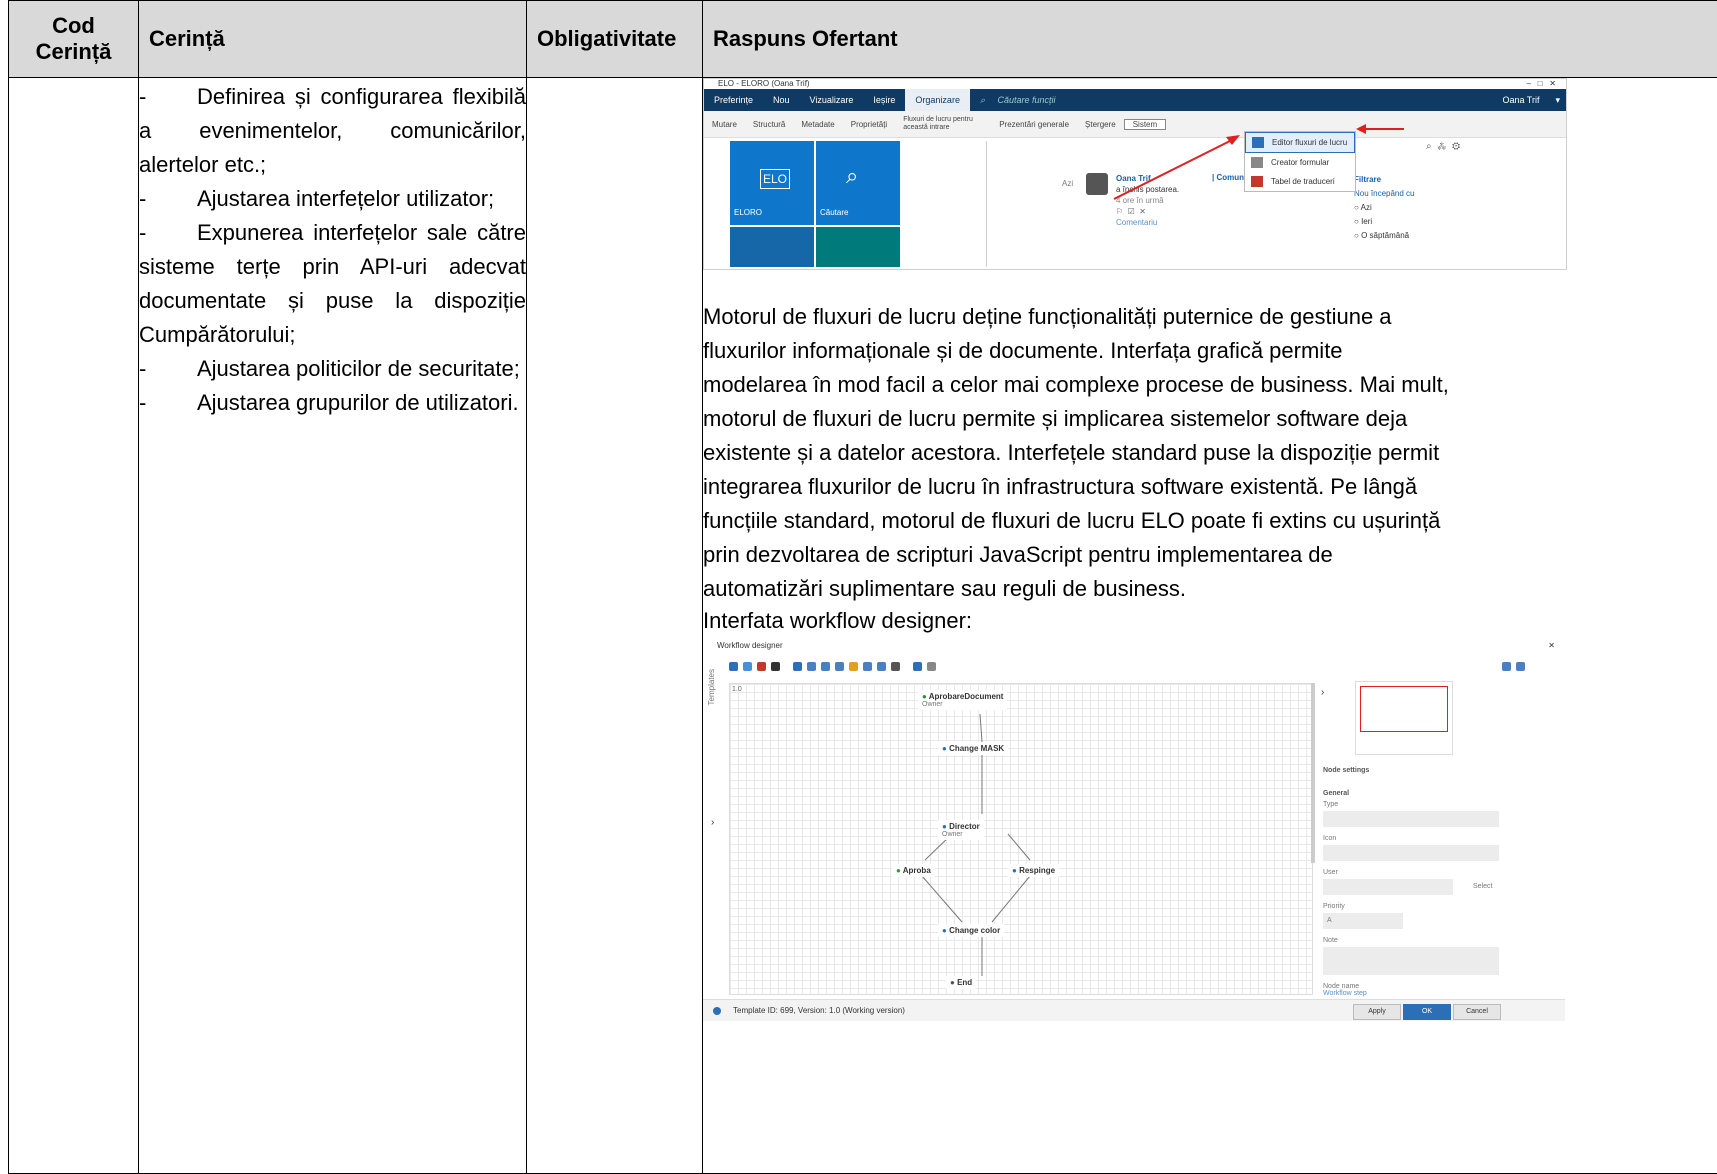 The height and width of the screenshot is (1174, 1717). What do you see at coordinates (1313, 773) in the screenshot?
I see `scrollbar` at bounding box center [1313, 773].